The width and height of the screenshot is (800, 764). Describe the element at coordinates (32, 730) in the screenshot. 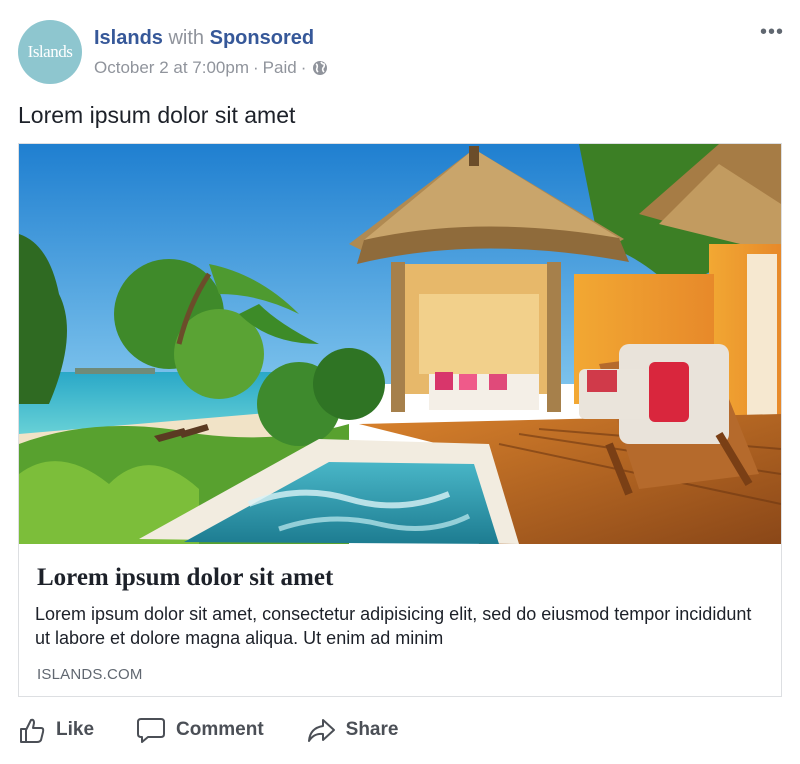

I see `thumbs-up-icon` at that location.